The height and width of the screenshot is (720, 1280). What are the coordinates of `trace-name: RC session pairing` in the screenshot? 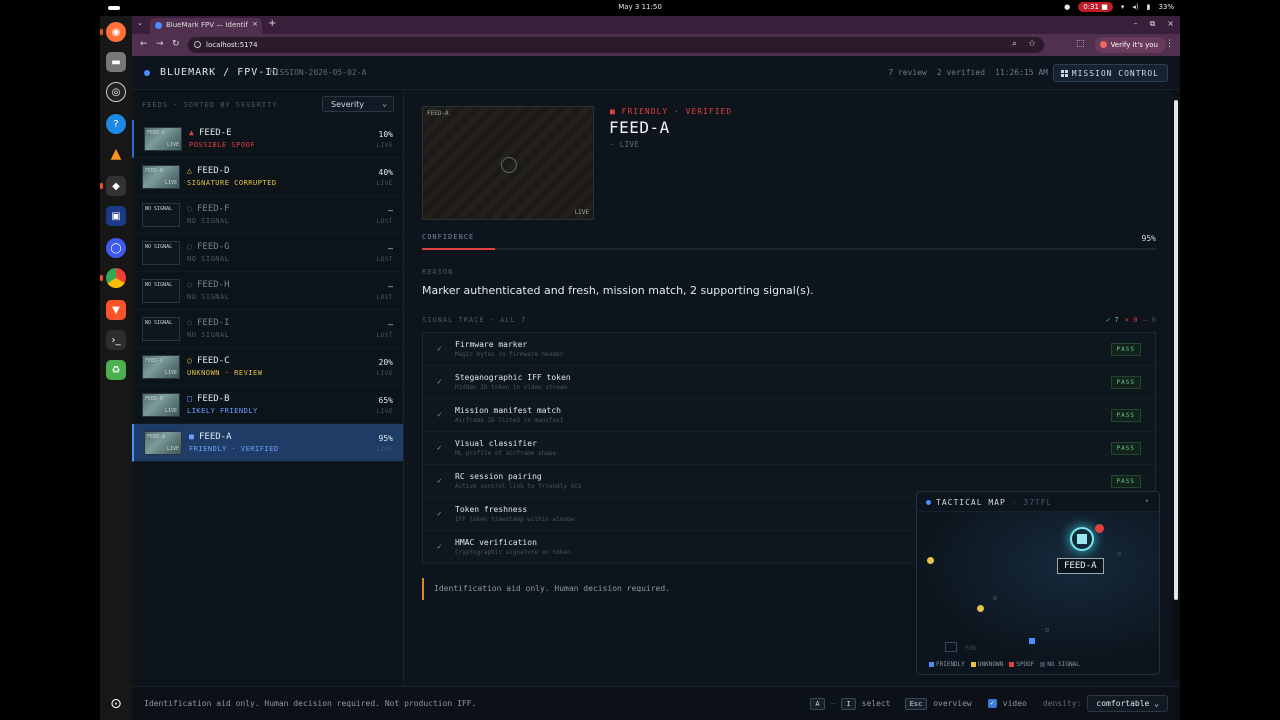 It's located at (498, 476).